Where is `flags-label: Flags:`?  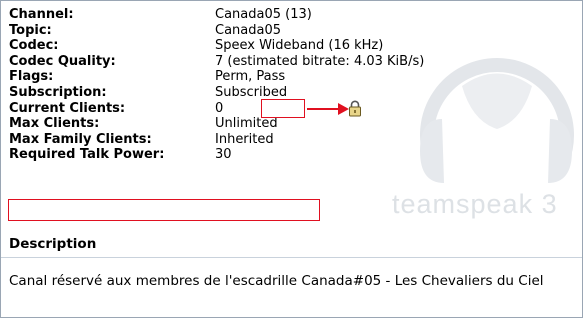
flags-label: Flags: is located at coordinates (31, 77).